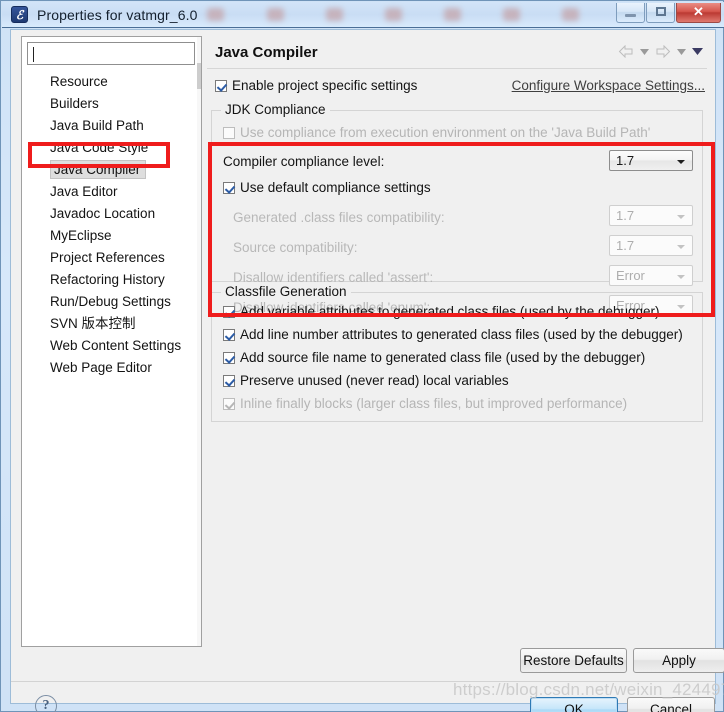 Image resolution: width=724 pixels, height=712 pixels. I want to click on source-compatibility-label: Source compatibility:, so click(295, 247).